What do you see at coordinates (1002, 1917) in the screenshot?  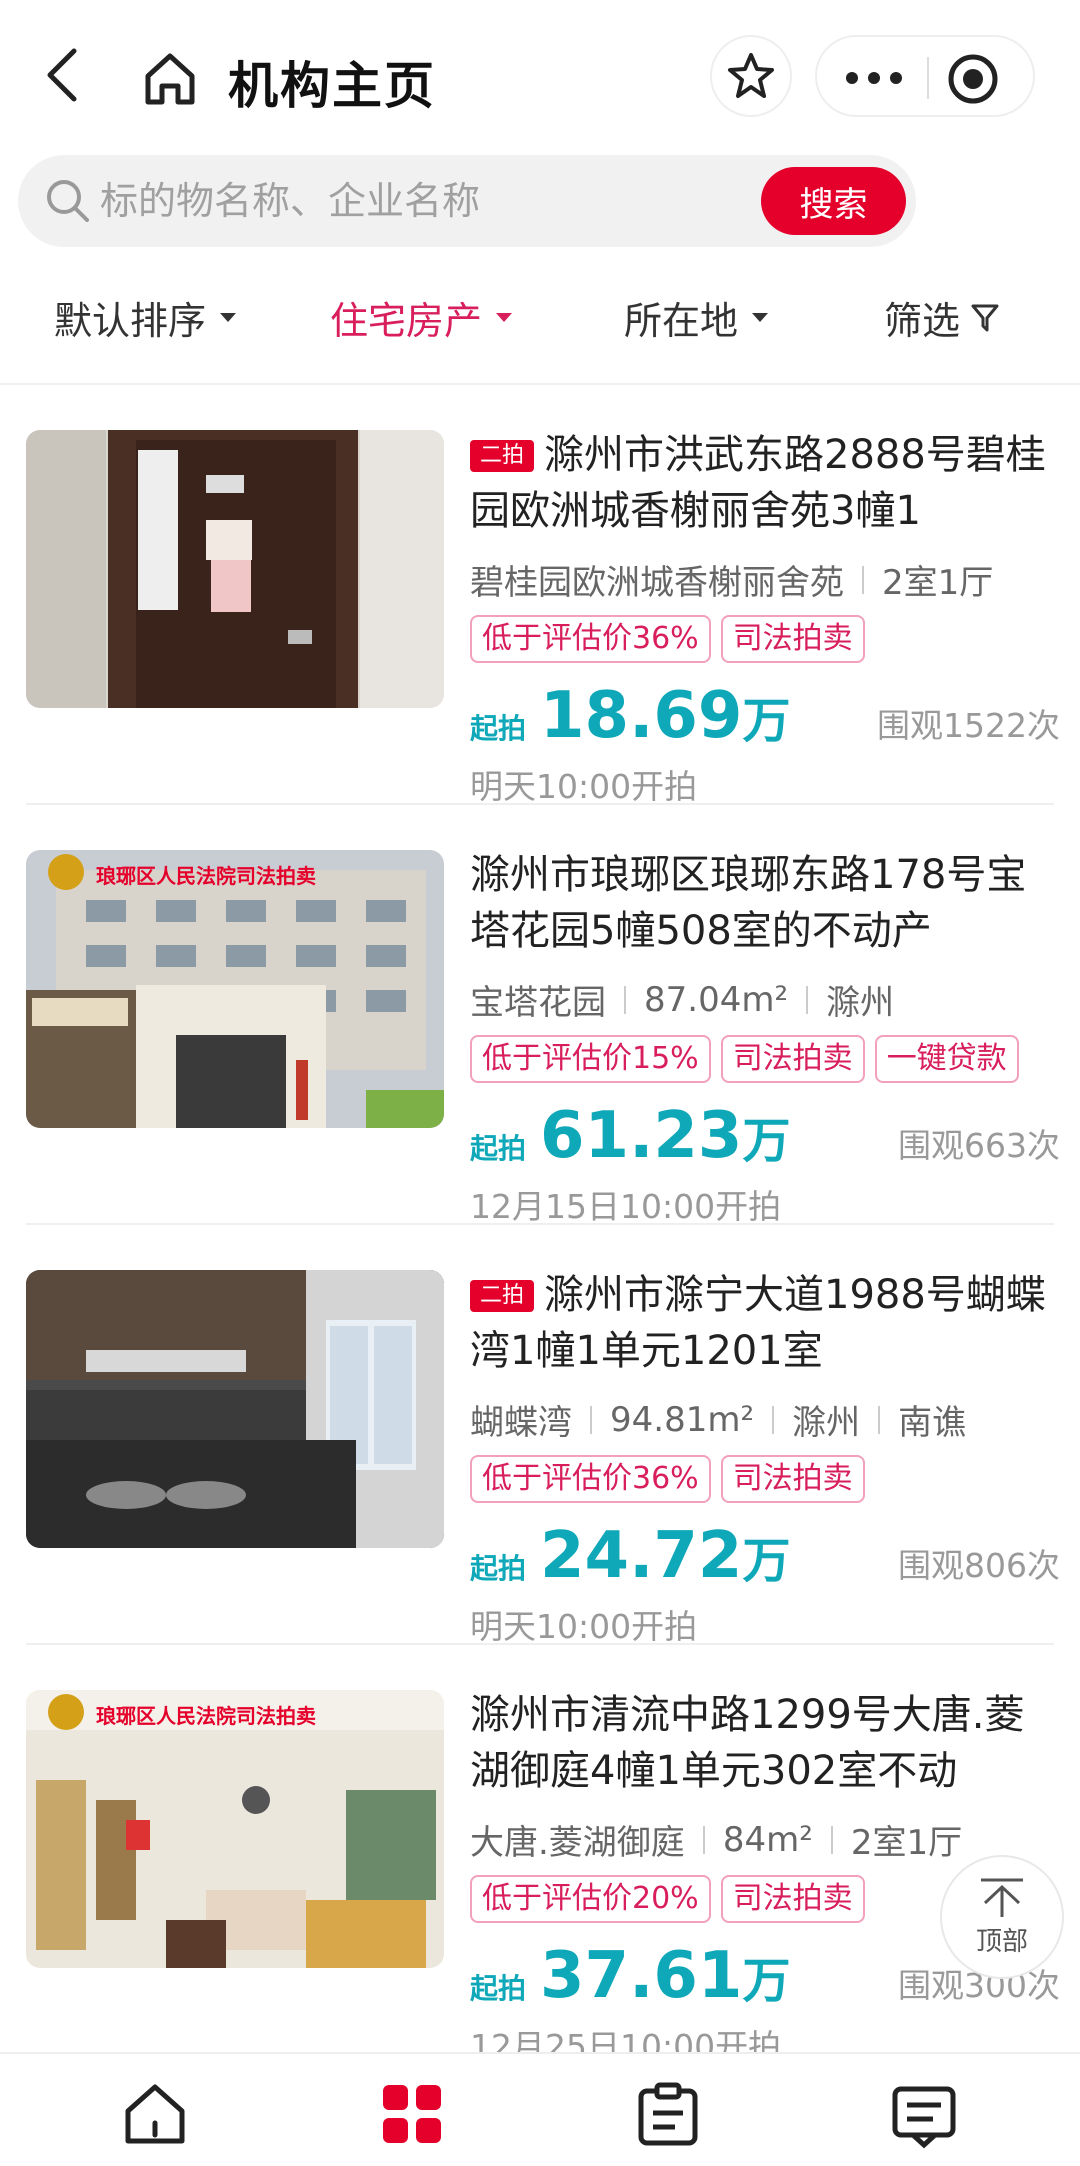 I see `back-to-top-button: 顶部` at bounding box center [1002, 1917].